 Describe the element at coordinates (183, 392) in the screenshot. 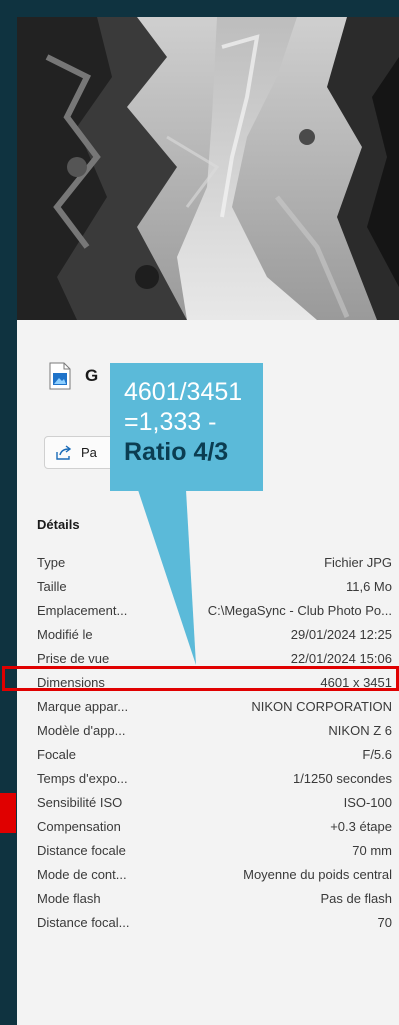

I see `callout-line-1: 4601/3451` at that location.